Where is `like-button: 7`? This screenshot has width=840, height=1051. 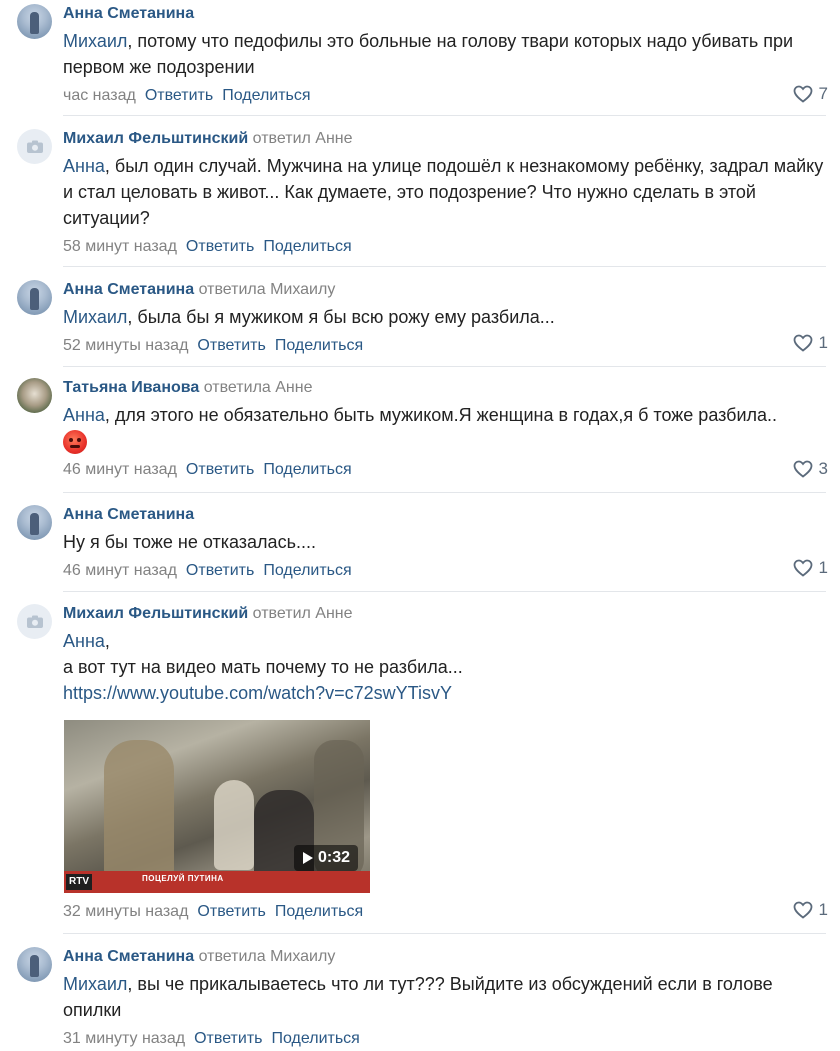 like-button: 7 is located at coordinates (810, 94).